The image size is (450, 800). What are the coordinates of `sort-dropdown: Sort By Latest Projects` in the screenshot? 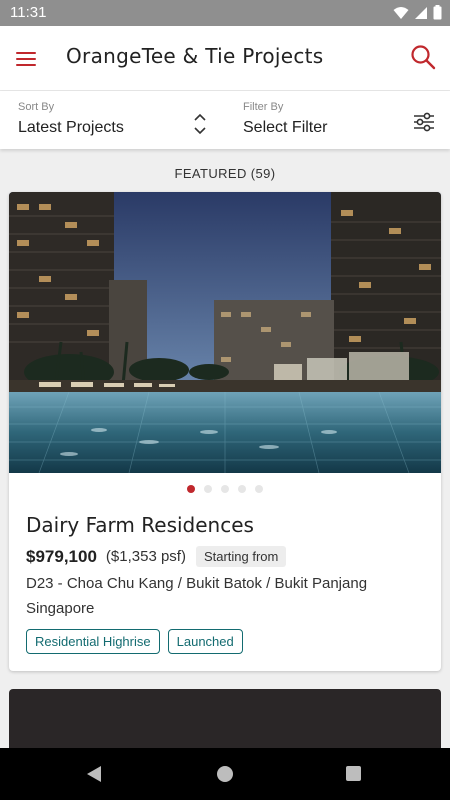 It's located at (112, 120).